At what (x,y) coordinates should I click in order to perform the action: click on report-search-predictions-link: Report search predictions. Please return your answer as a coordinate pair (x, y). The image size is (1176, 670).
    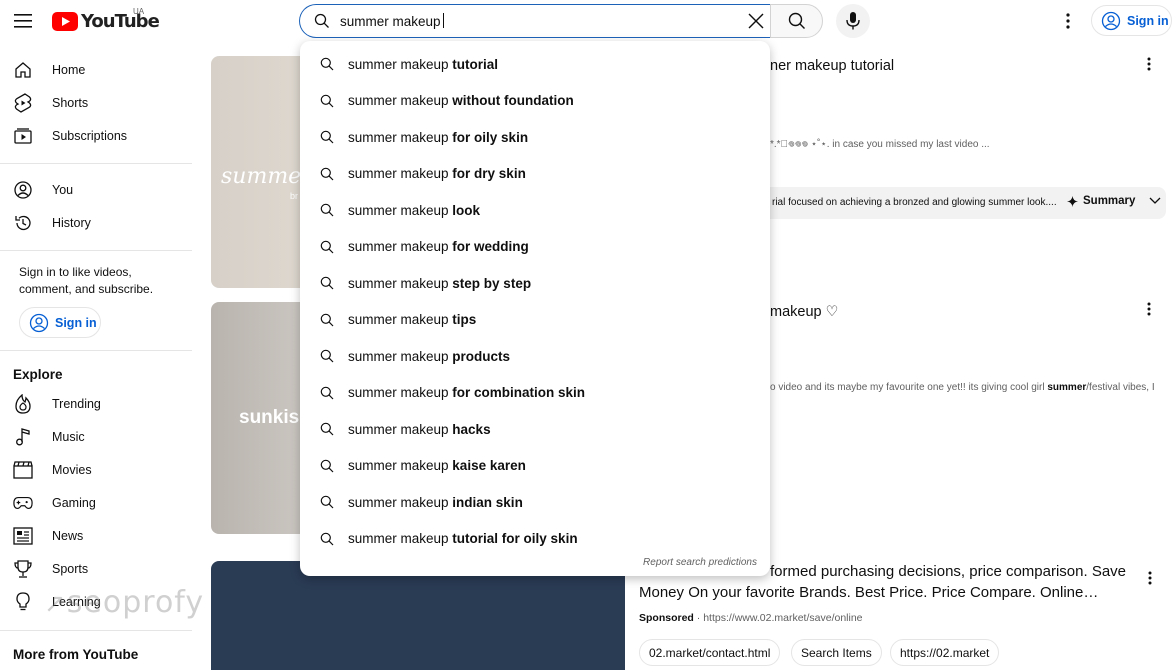
    Looking at the image, I should click on (700, 562).